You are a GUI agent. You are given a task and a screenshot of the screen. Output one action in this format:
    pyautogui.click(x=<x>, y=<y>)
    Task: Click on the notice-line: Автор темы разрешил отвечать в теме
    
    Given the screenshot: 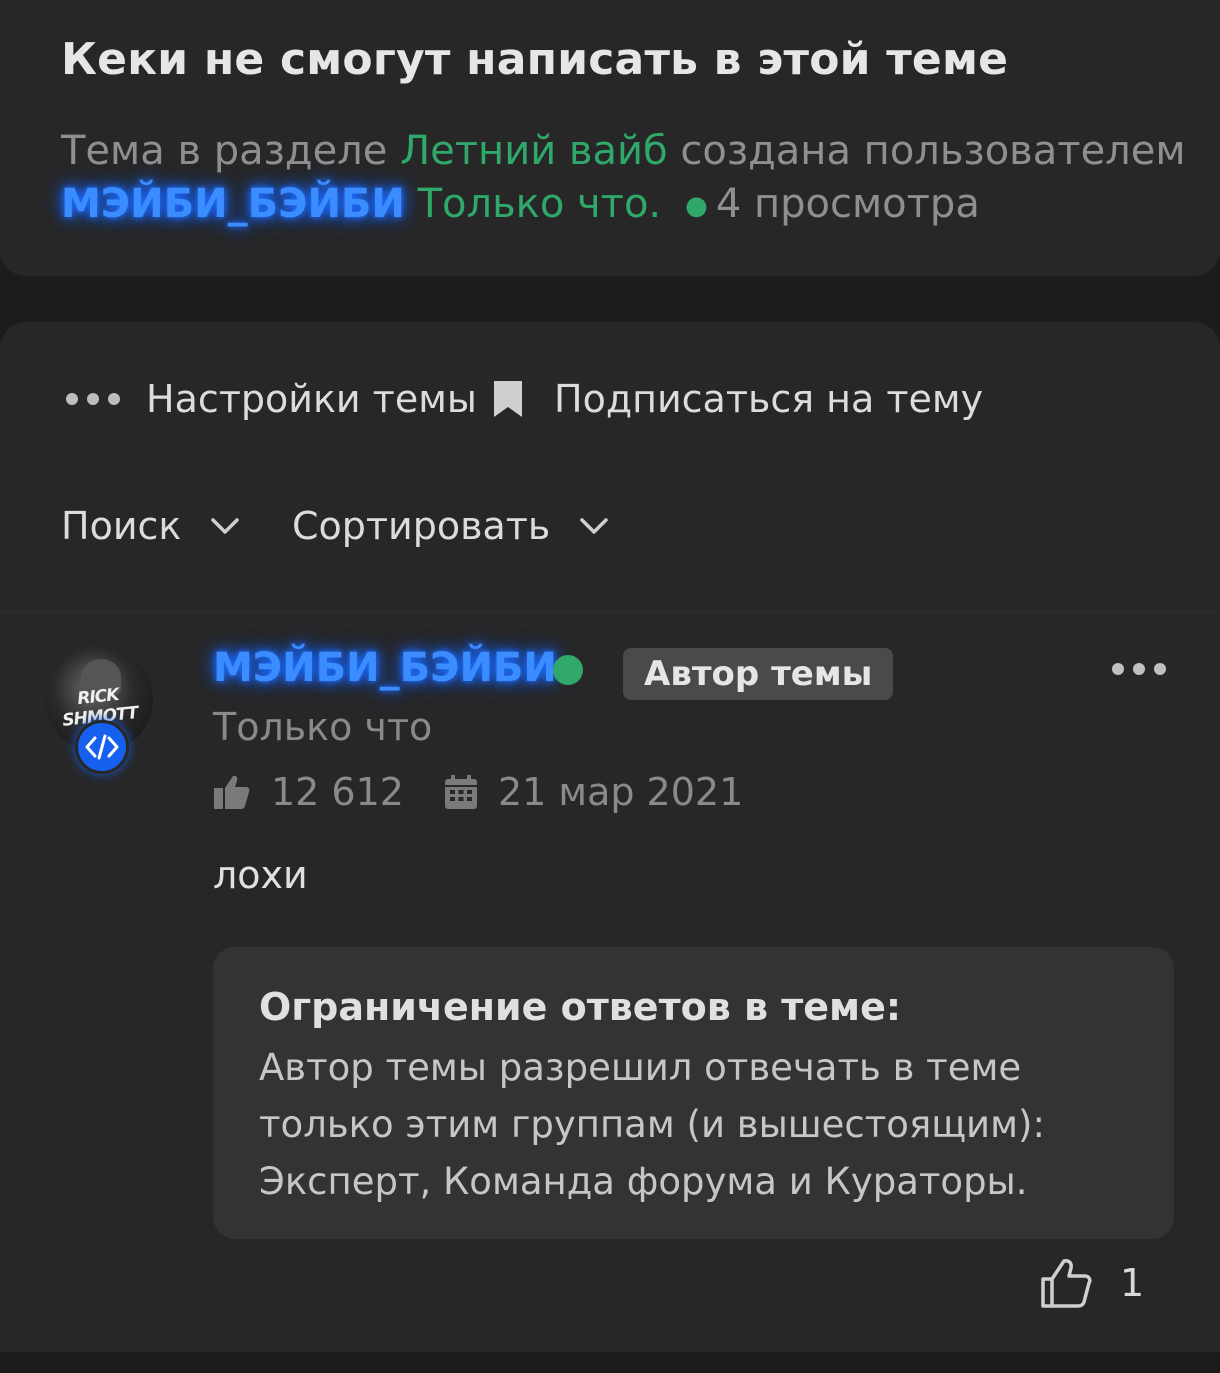 What is the action you would take?
    pyautogui.click(x=640, y=1067)
    